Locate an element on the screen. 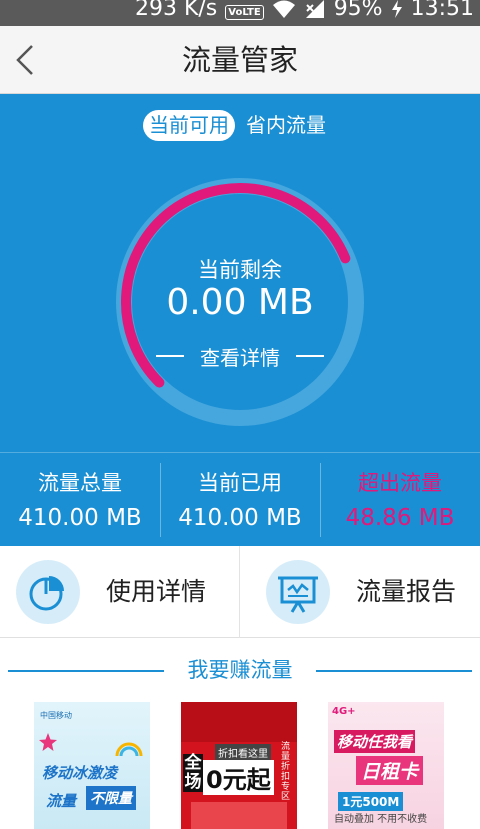  signal-icon is located at coordinates (314, 9).